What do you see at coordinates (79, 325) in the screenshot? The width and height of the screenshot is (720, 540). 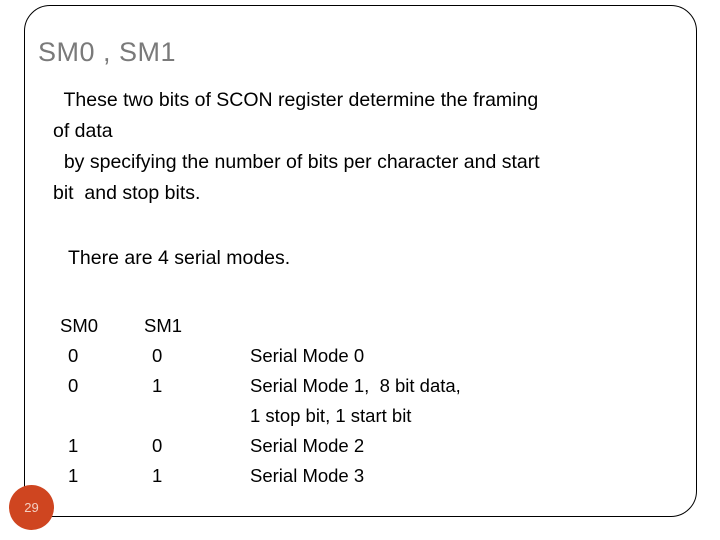 I see `table-header-sm0: SM0` at bounding box center [79, 325].